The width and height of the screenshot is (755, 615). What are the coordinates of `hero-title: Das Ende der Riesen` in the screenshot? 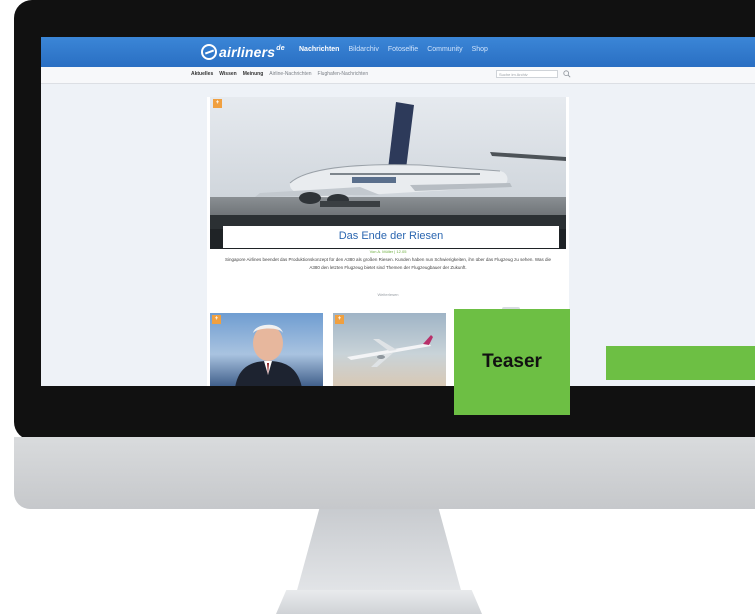 It's located at (391, 236).